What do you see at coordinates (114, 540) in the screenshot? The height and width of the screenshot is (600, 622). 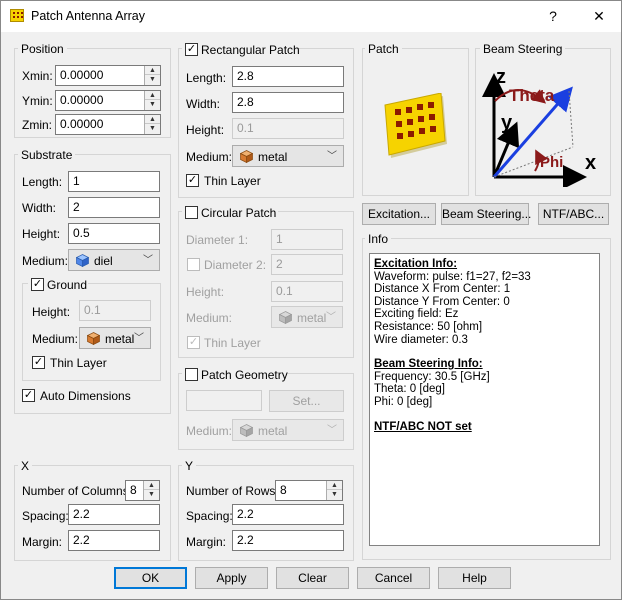 I see `x-margin-field: 2.2` at bounding box center [114, 540].